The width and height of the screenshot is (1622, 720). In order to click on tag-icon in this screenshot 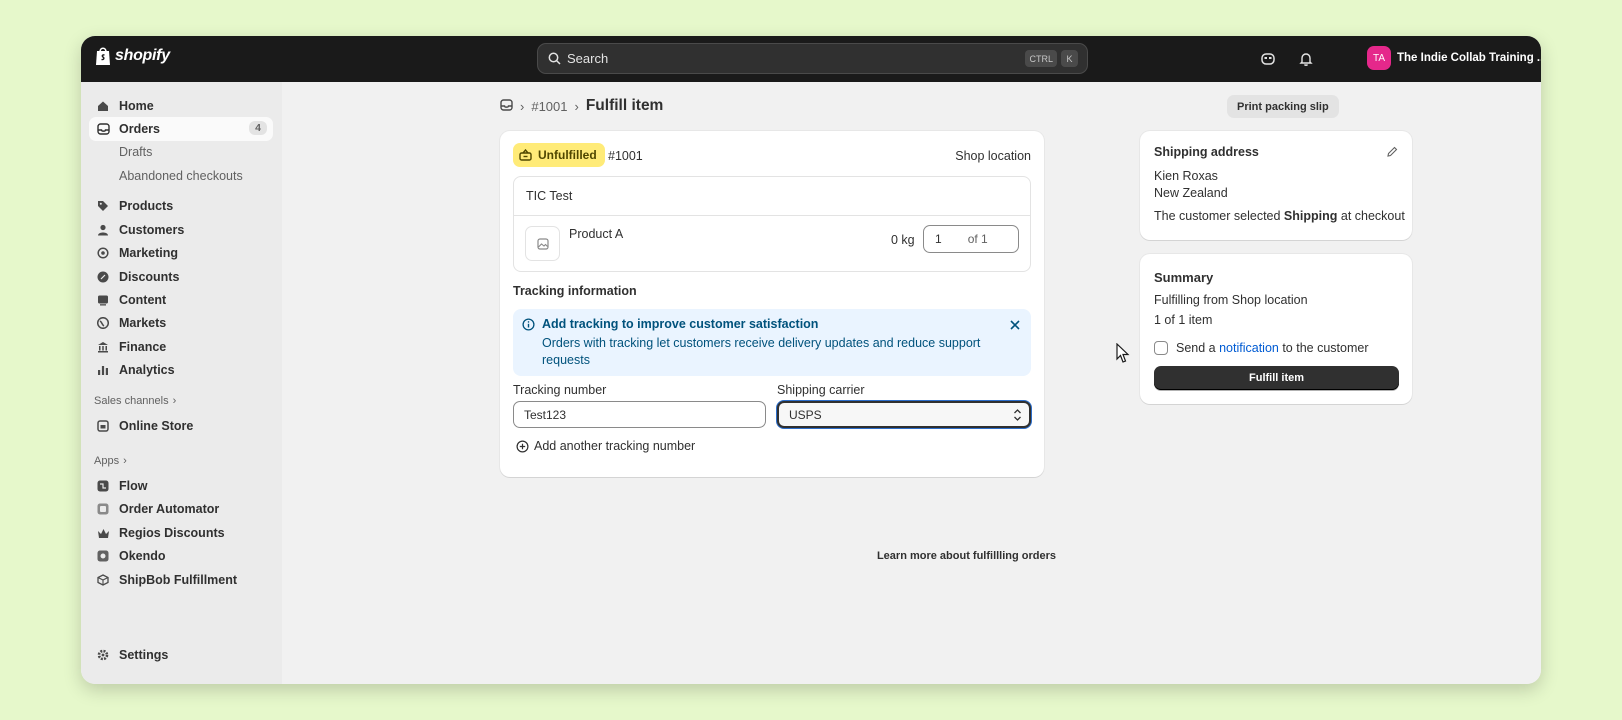, I will do `click(103, 206)`.